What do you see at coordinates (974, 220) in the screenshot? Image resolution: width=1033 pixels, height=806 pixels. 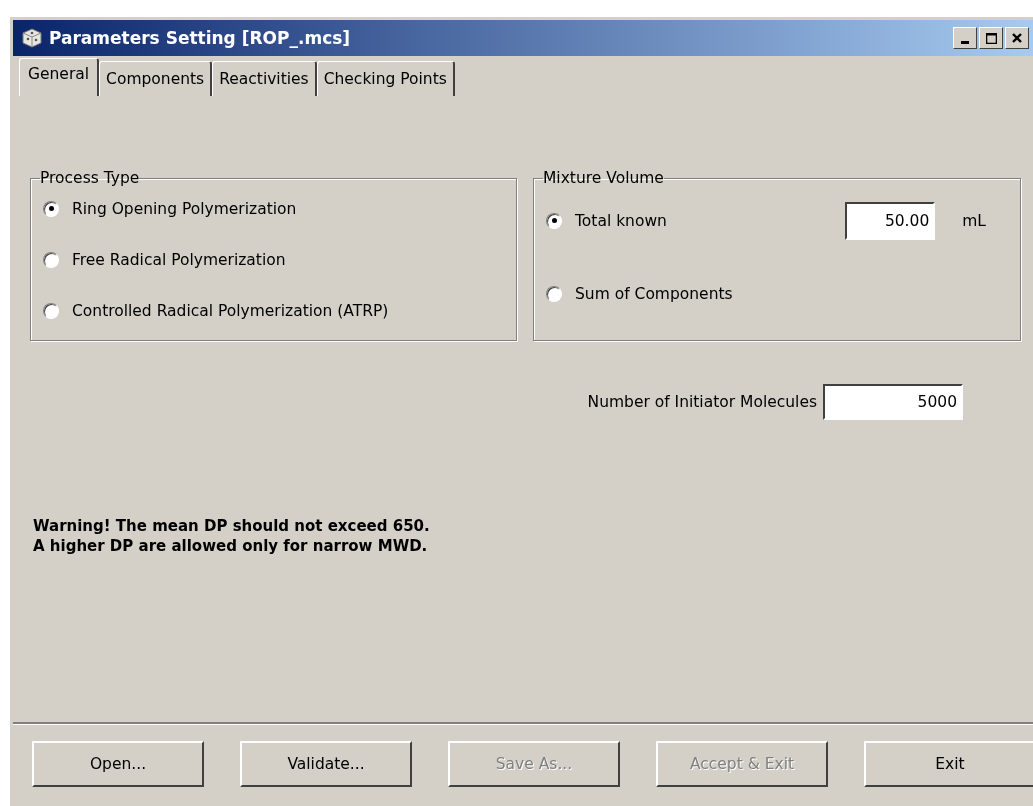 I see `unit-label: mL` at bounding box center [974, 220].